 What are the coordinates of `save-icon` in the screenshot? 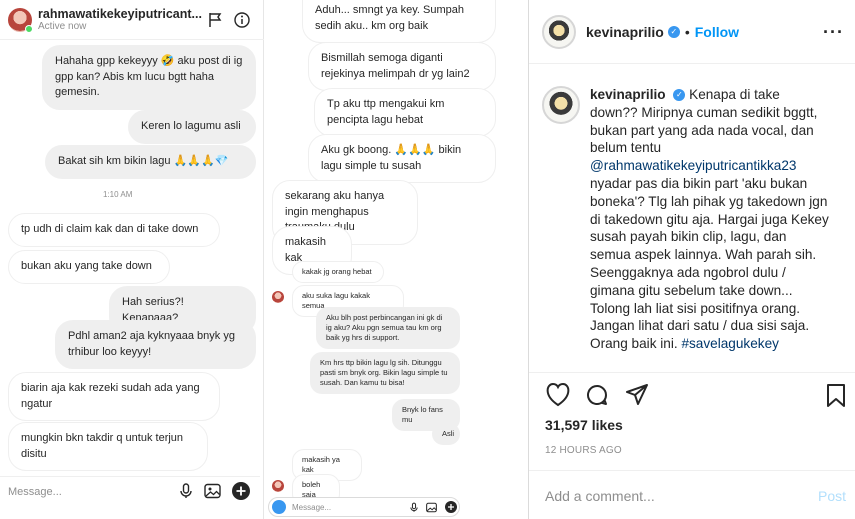 It's located at (836, 395).